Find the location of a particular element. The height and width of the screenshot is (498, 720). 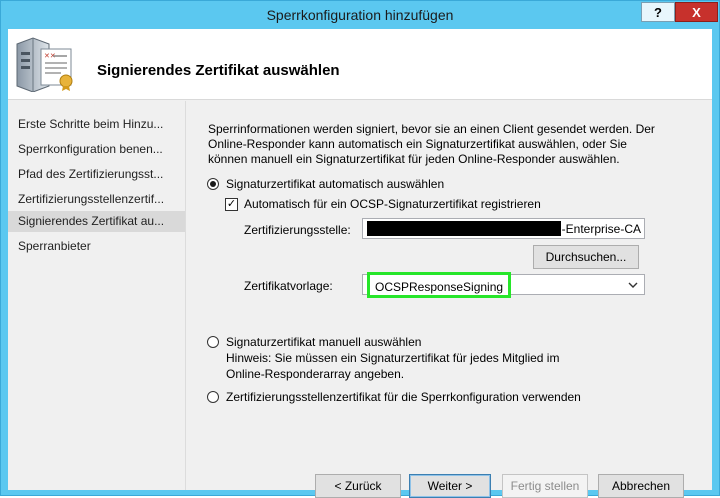

cancel-button: Abbrechen is located at coordinates (641, 486).